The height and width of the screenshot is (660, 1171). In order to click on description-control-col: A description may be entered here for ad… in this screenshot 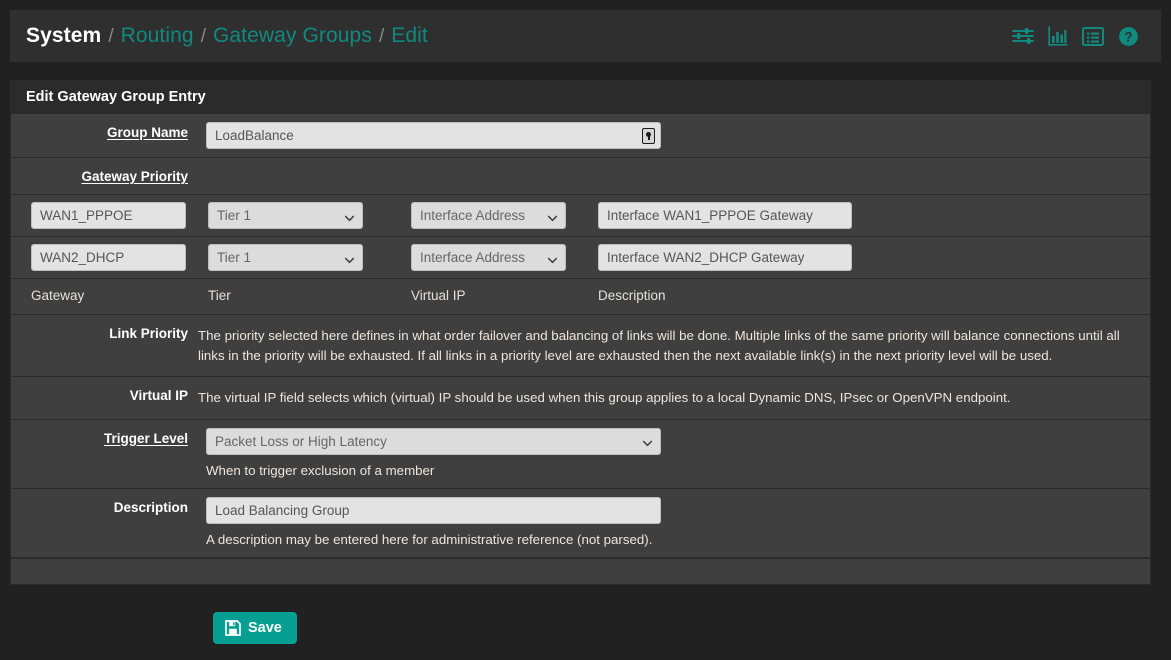, I will do `click(674, 523)`.